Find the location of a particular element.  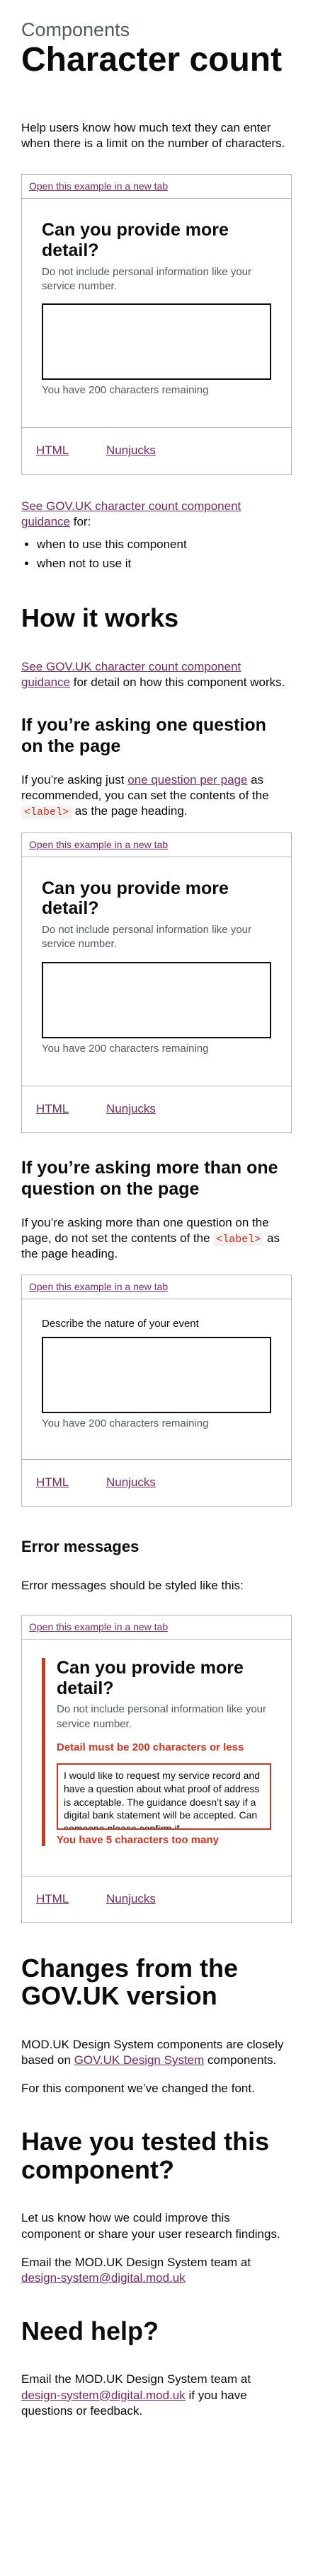

text: If you’re asking just is located at coordinates (74, 779).